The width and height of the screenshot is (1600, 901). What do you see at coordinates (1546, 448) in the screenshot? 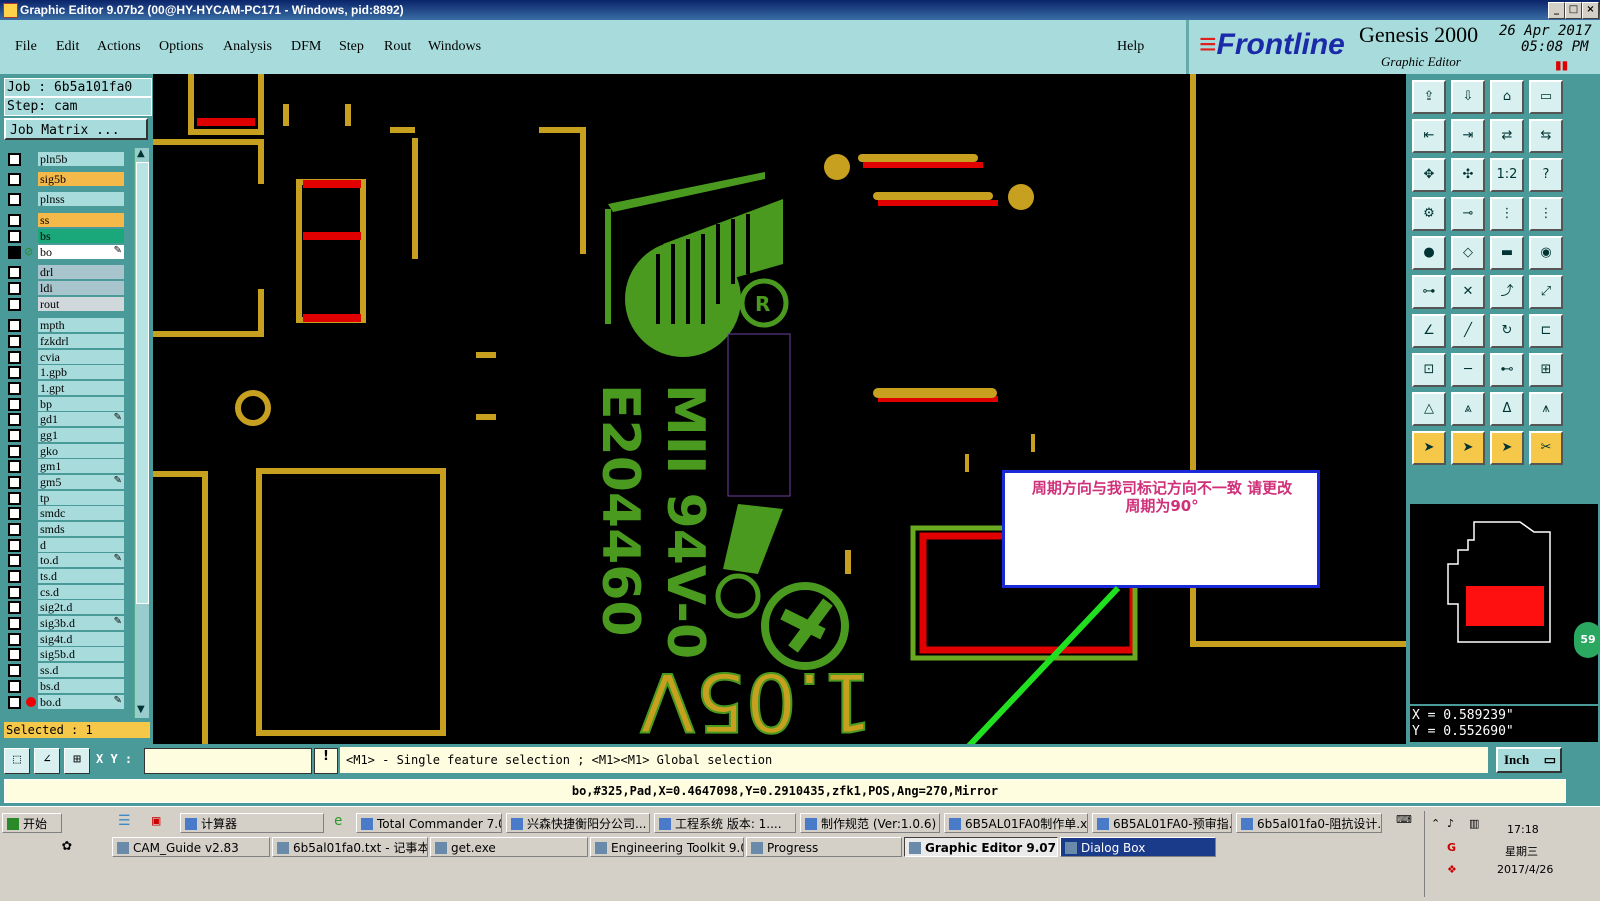
I see `cut-icon: ✂` at bounding box center [1546, 448].